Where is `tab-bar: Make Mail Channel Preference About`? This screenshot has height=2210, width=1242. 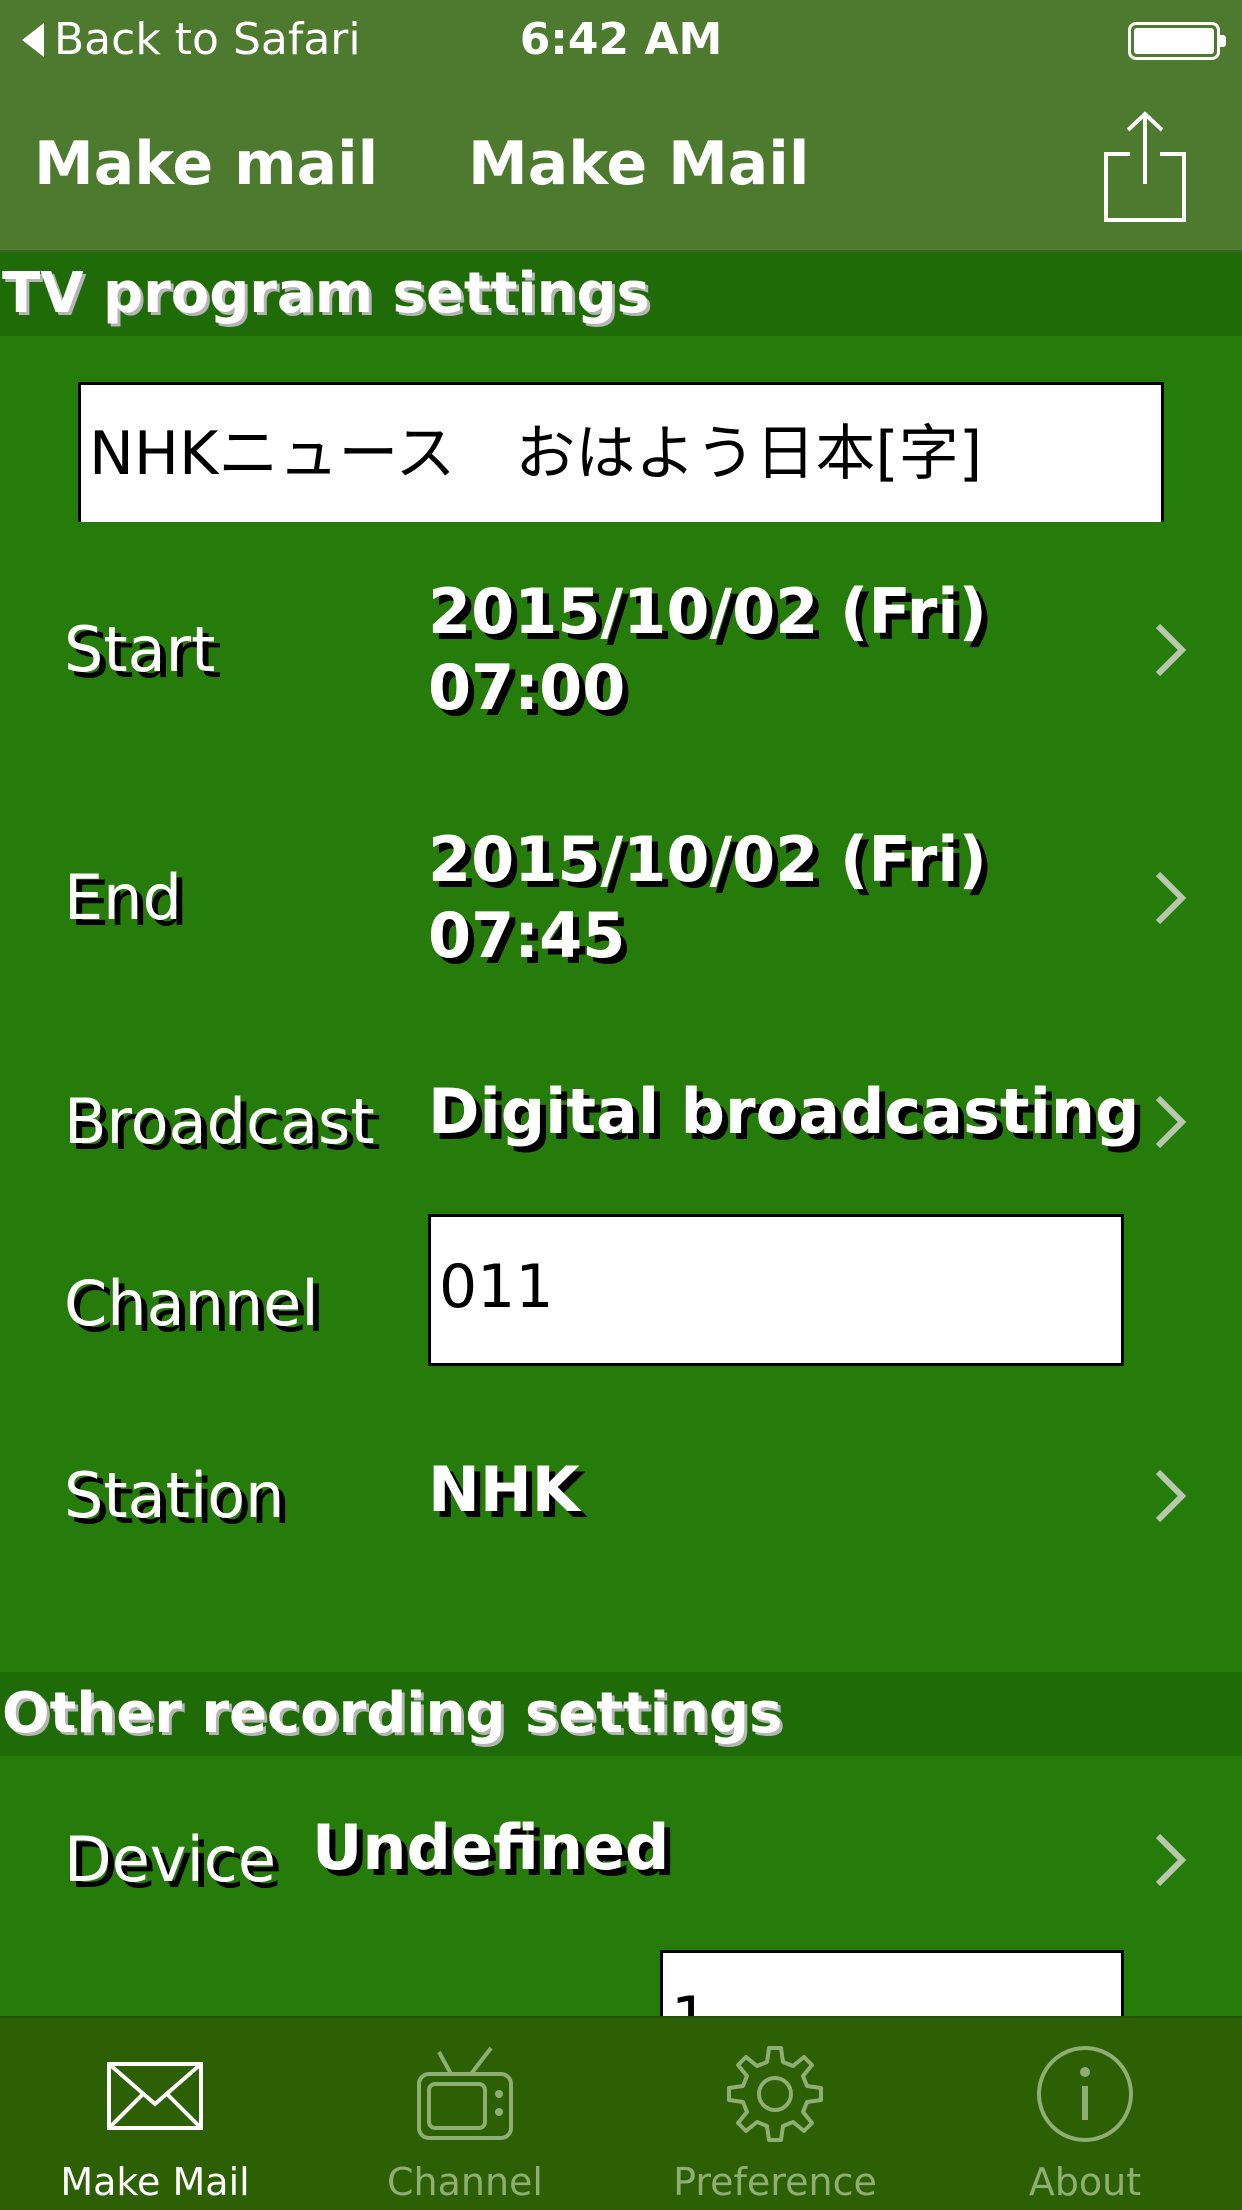
tab-bar: Make Mail Channel Preference About is located at coordinates (621, 2113).